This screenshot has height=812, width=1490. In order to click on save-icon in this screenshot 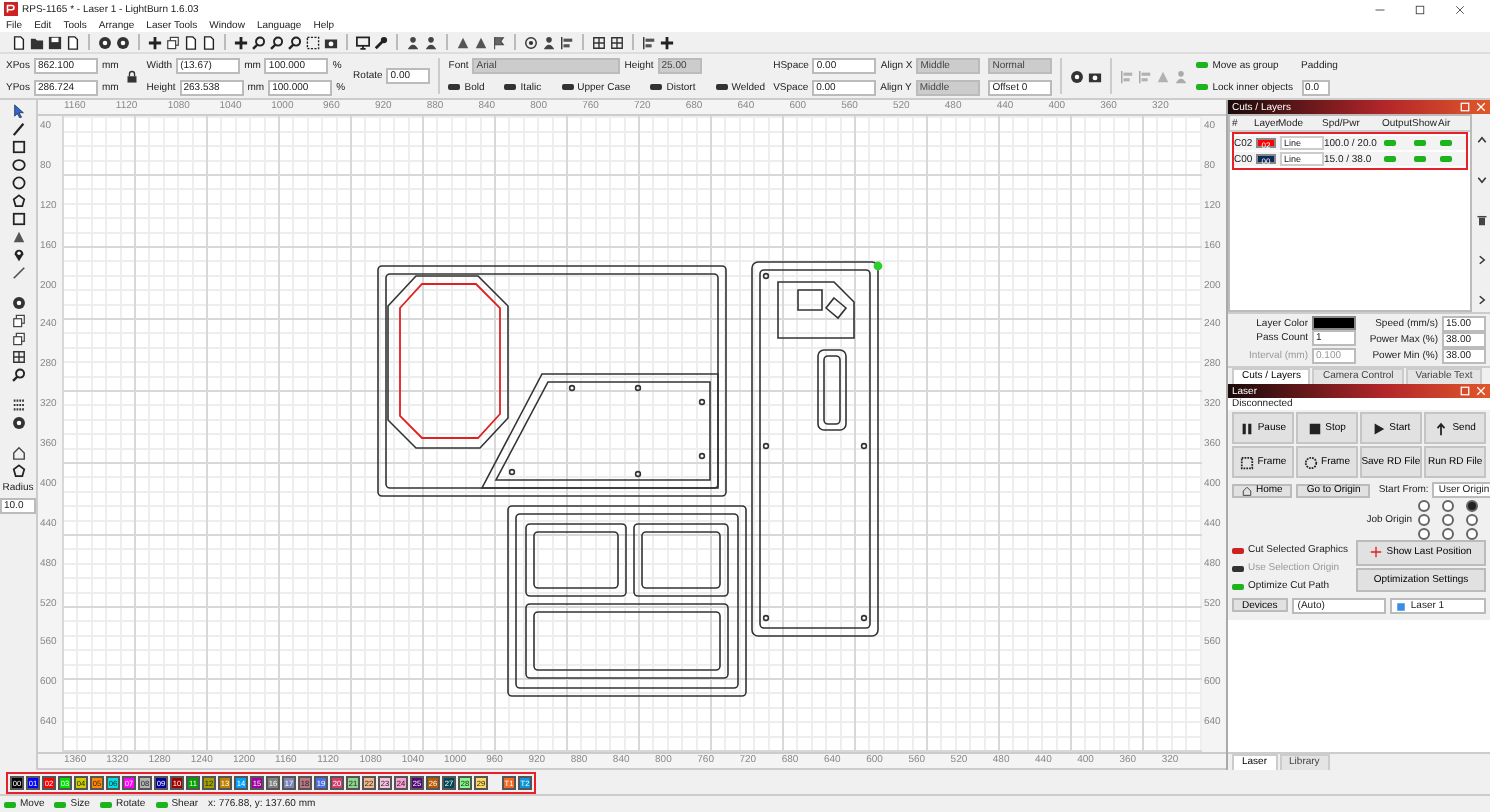, I will do `click(55, 42)`.